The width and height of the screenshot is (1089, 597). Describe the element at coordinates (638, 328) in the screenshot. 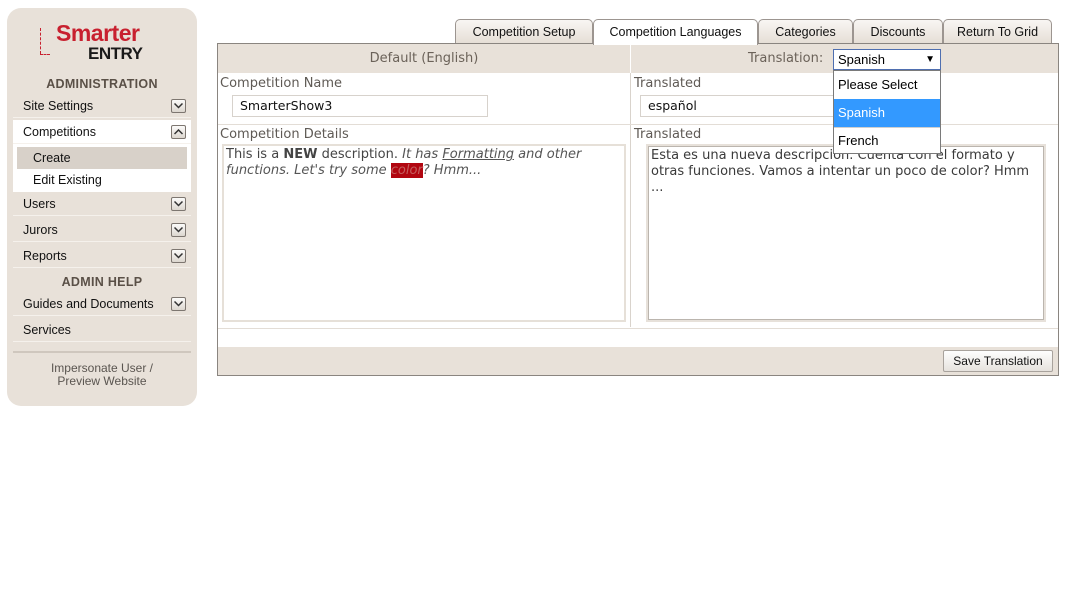

I see `row-divider` at that location.